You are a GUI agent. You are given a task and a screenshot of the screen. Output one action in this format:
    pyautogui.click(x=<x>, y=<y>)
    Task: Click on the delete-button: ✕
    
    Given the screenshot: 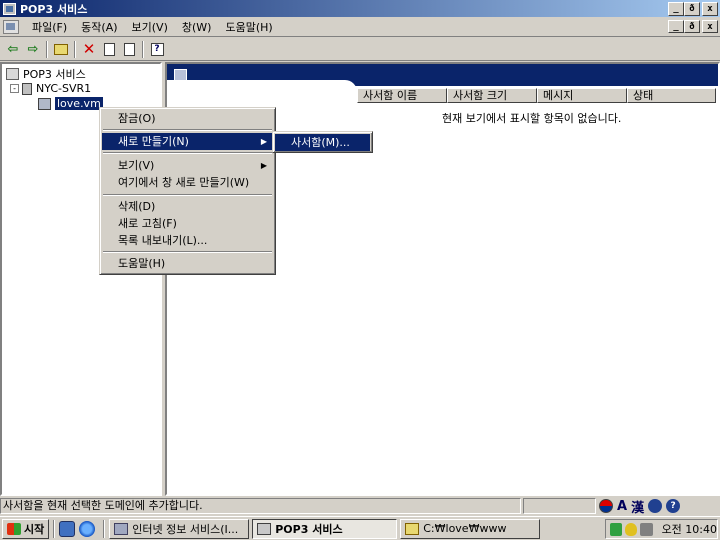 What is the action you would take?
    pyautogui.click(x=89, y=49)
    